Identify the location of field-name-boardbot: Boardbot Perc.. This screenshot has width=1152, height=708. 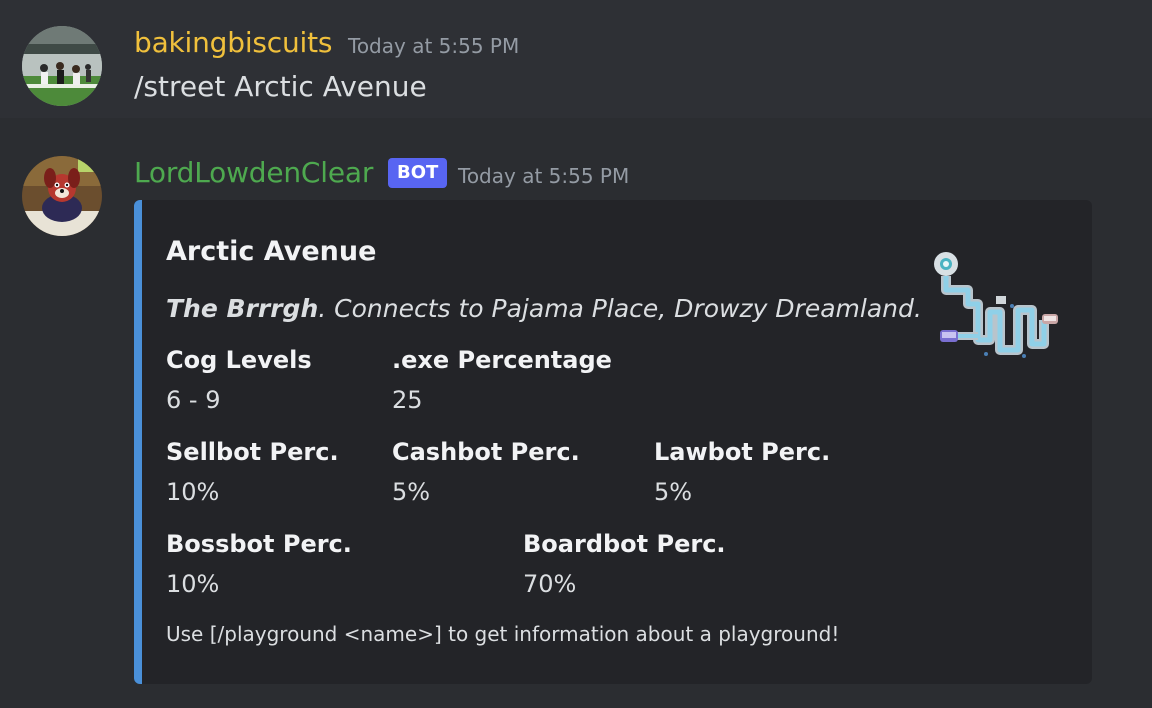
(624, 544).